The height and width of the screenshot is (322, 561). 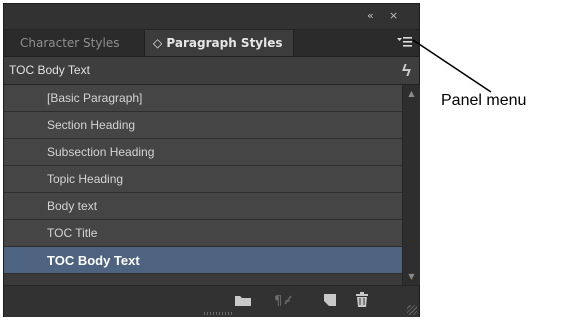 What do you see at coordinates (484, 100) in the screenshot?
I see `panel-menu-callout-label: Panel menu` at bounding box center [484, 100].